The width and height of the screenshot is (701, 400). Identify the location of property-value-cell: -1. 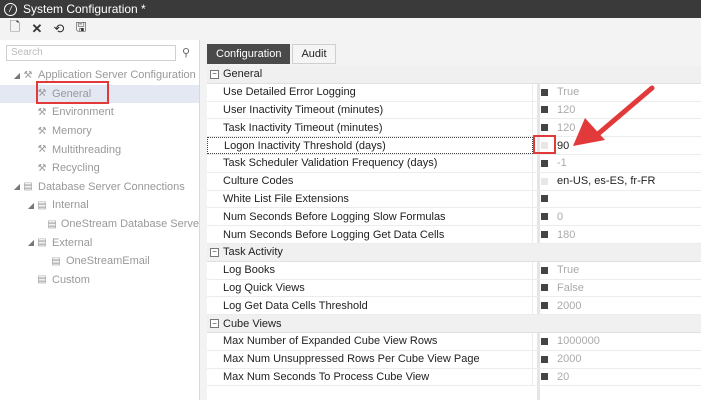
(619, 163).